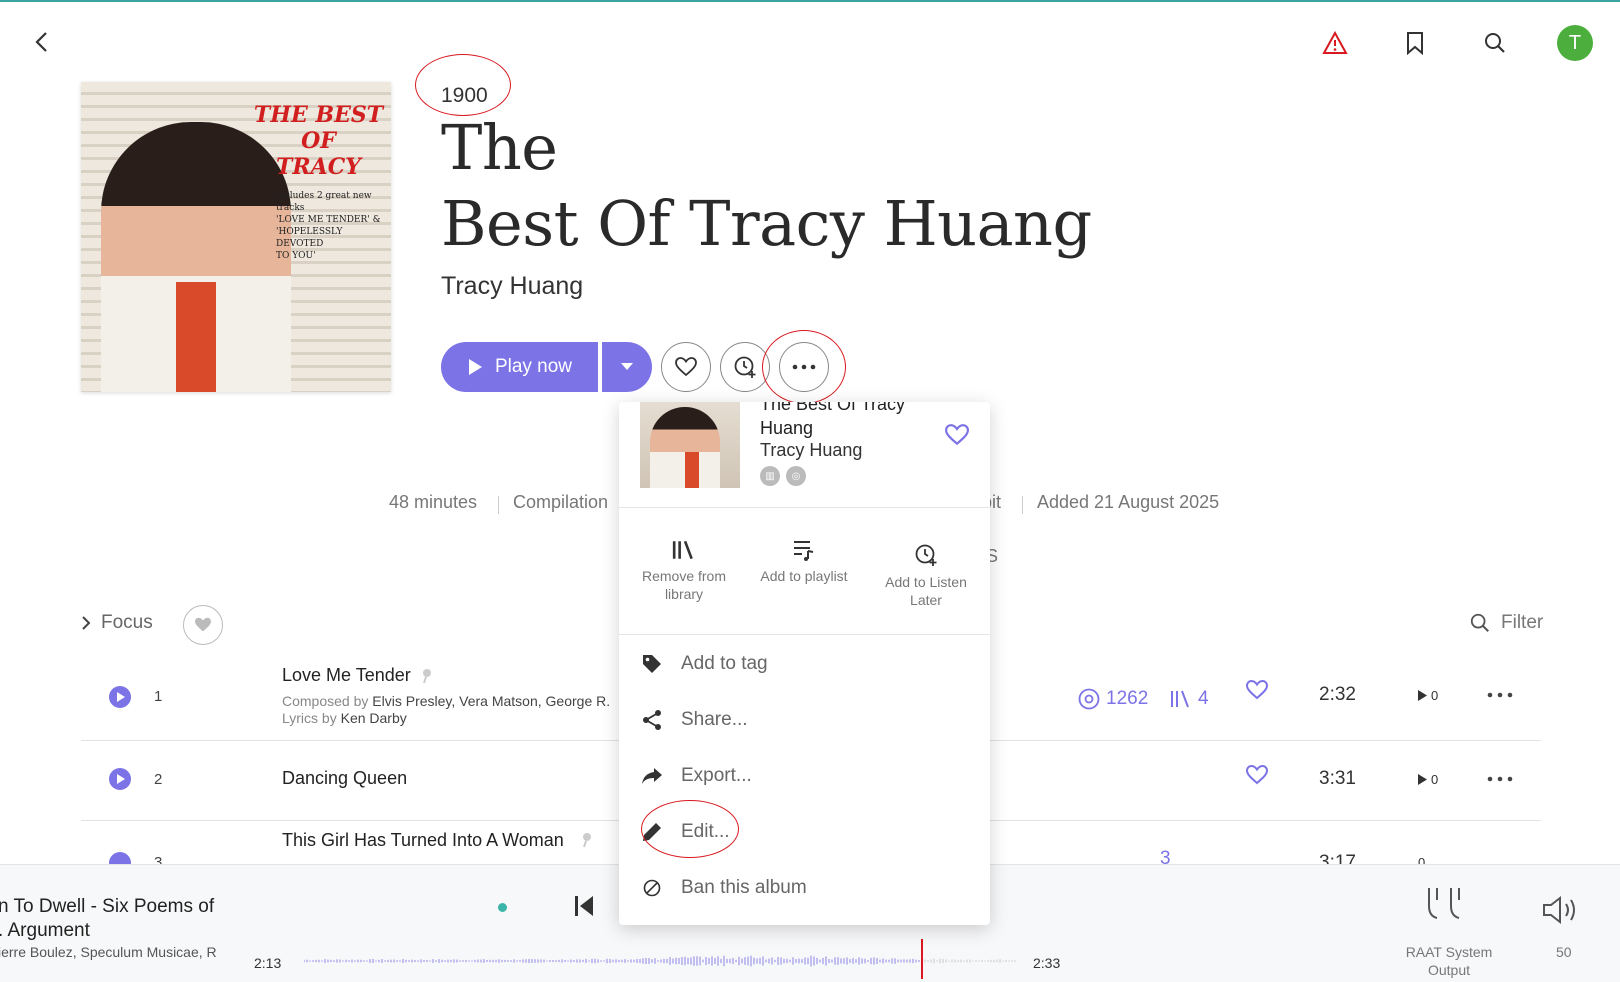 This screenshot has width=1620, height=982. Describe the element at coordinates (926, 576) in the screenshot. I see `add-to-listen-later-button: Add to Listen Later` at that location.